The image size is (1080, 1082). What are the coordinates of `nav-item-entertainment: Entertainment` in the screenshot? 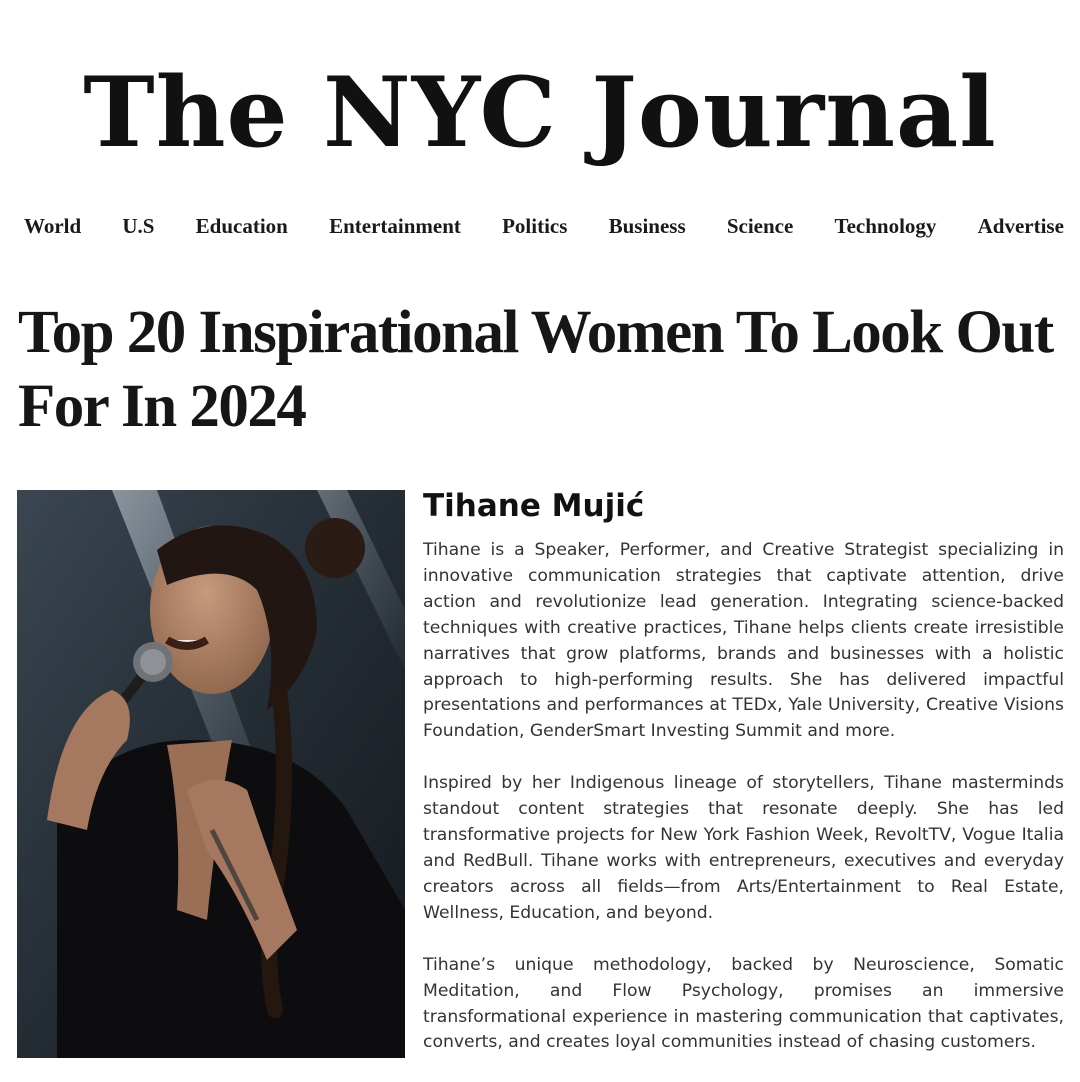 It's located at (395, 226).